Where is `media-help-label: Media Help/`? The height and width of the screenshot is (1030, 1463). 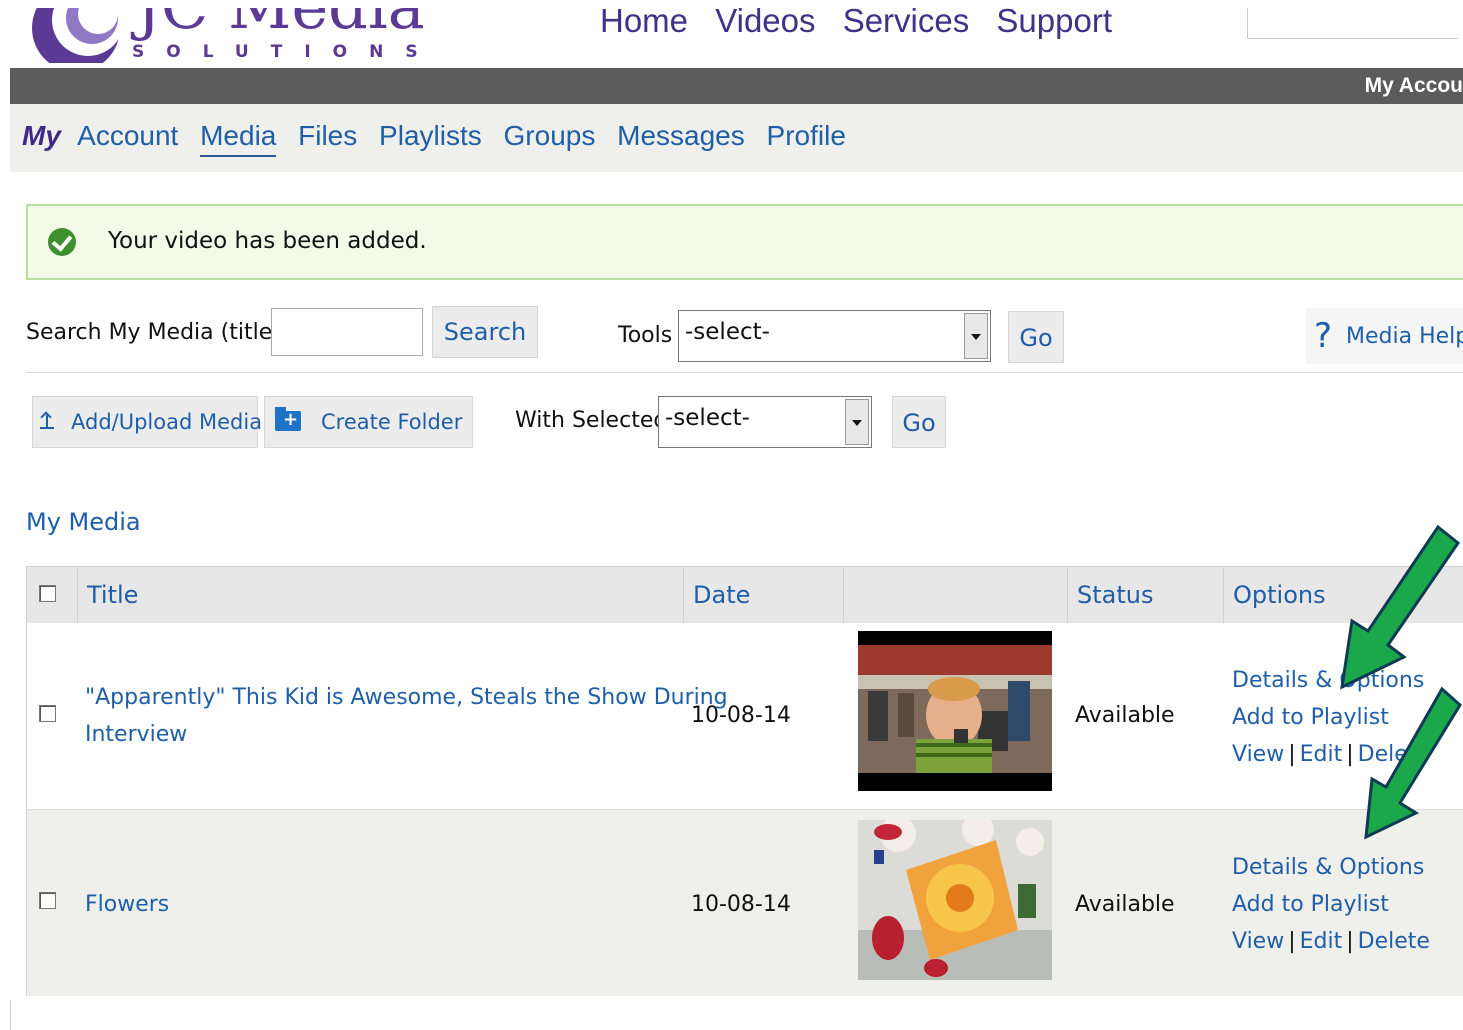
media-help-label: Media Help/ is located at coordinates (1404, 336).